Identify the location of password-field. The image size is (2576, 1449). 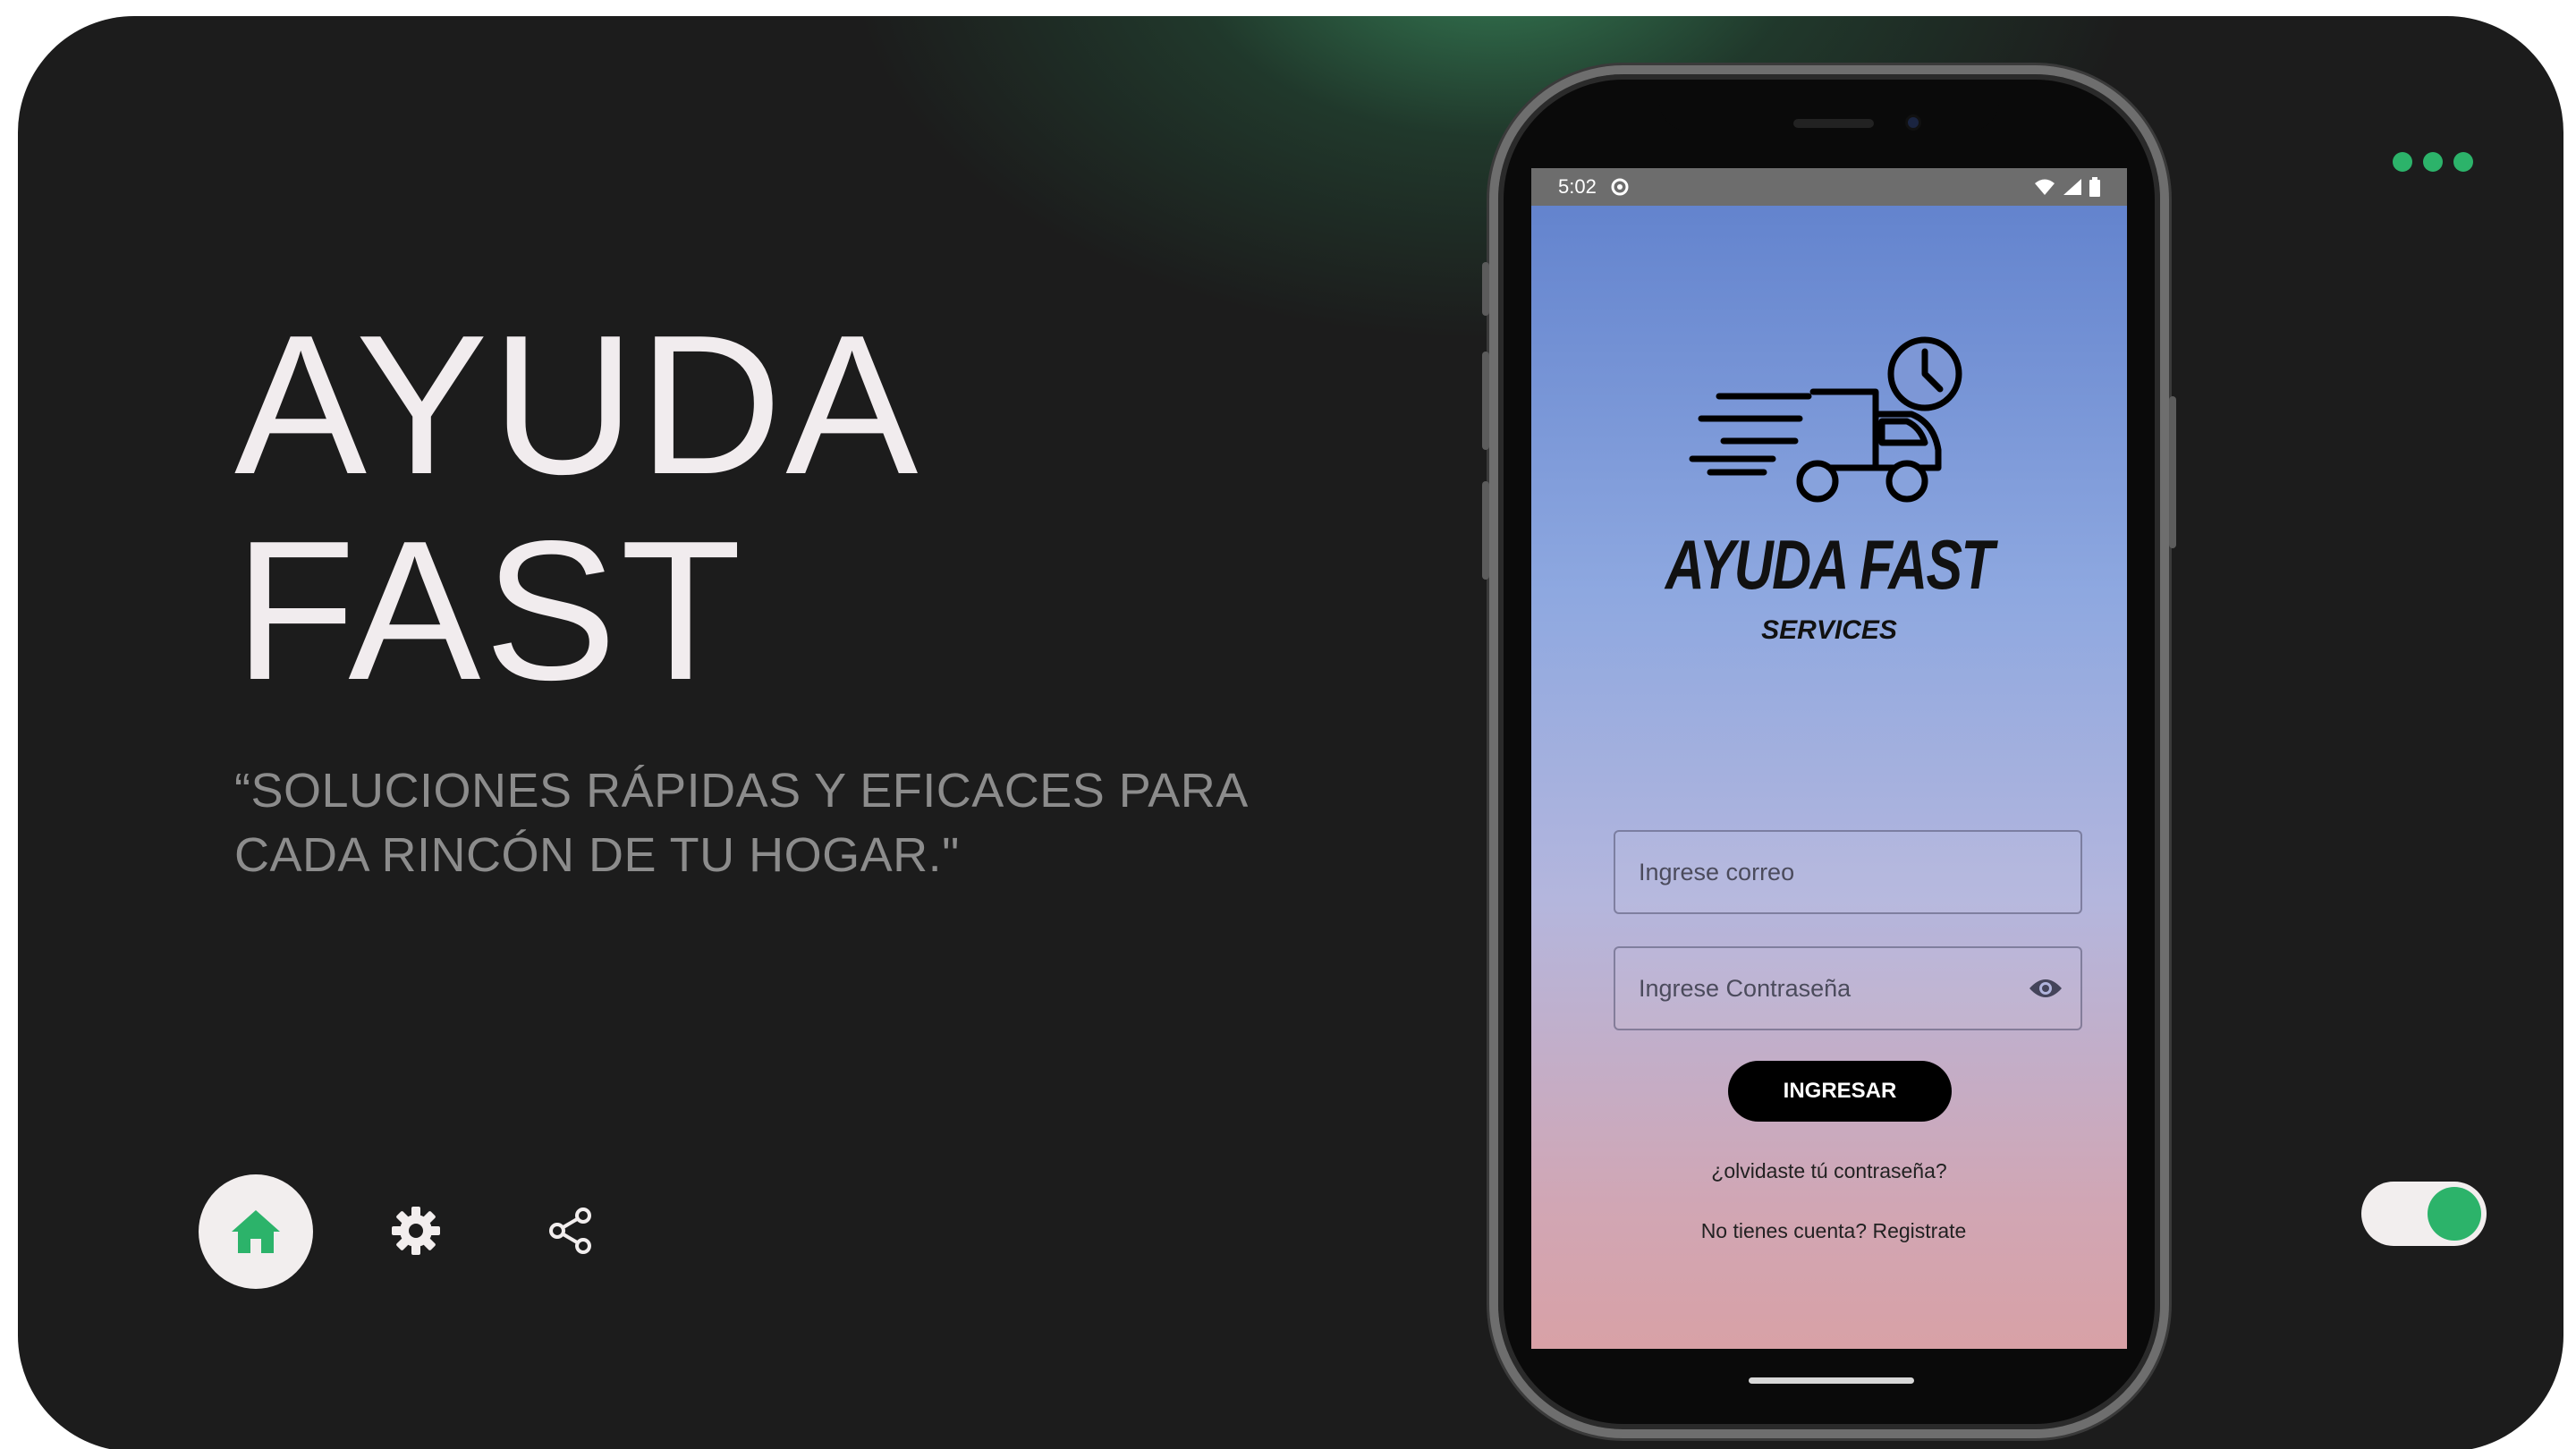
(1848, 988).